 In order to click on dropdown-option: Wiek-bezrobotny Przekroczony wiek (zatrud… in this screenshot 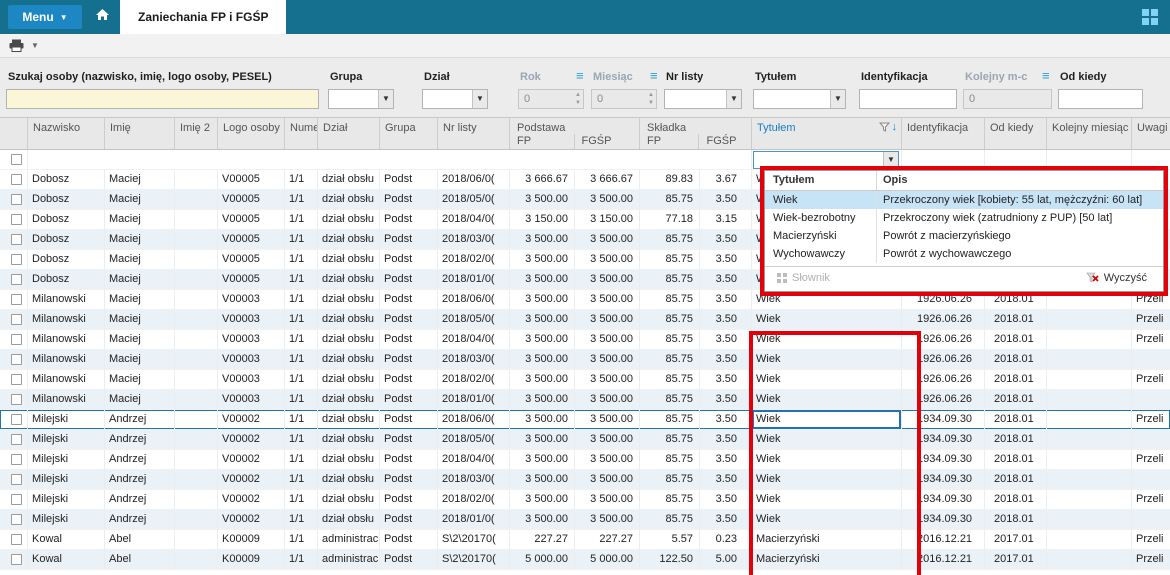, I will do `click(964, 218)`.